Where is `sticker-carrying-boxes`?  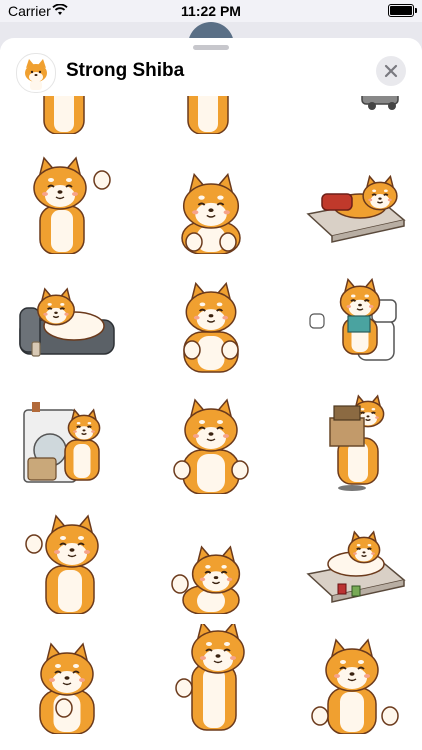
sticker-carrying-boxes is located at coordinates (355, 439).